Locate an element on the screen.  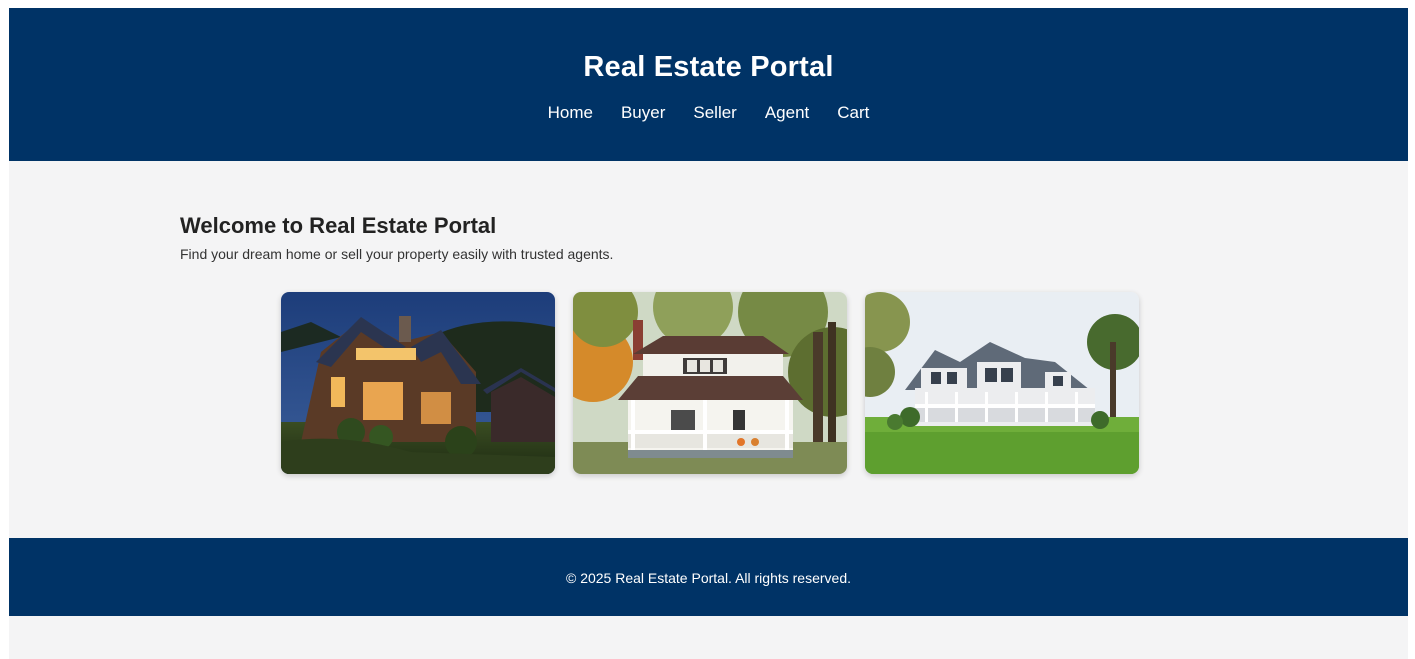
house-lawn-image is located at coordinates (1002, 383).